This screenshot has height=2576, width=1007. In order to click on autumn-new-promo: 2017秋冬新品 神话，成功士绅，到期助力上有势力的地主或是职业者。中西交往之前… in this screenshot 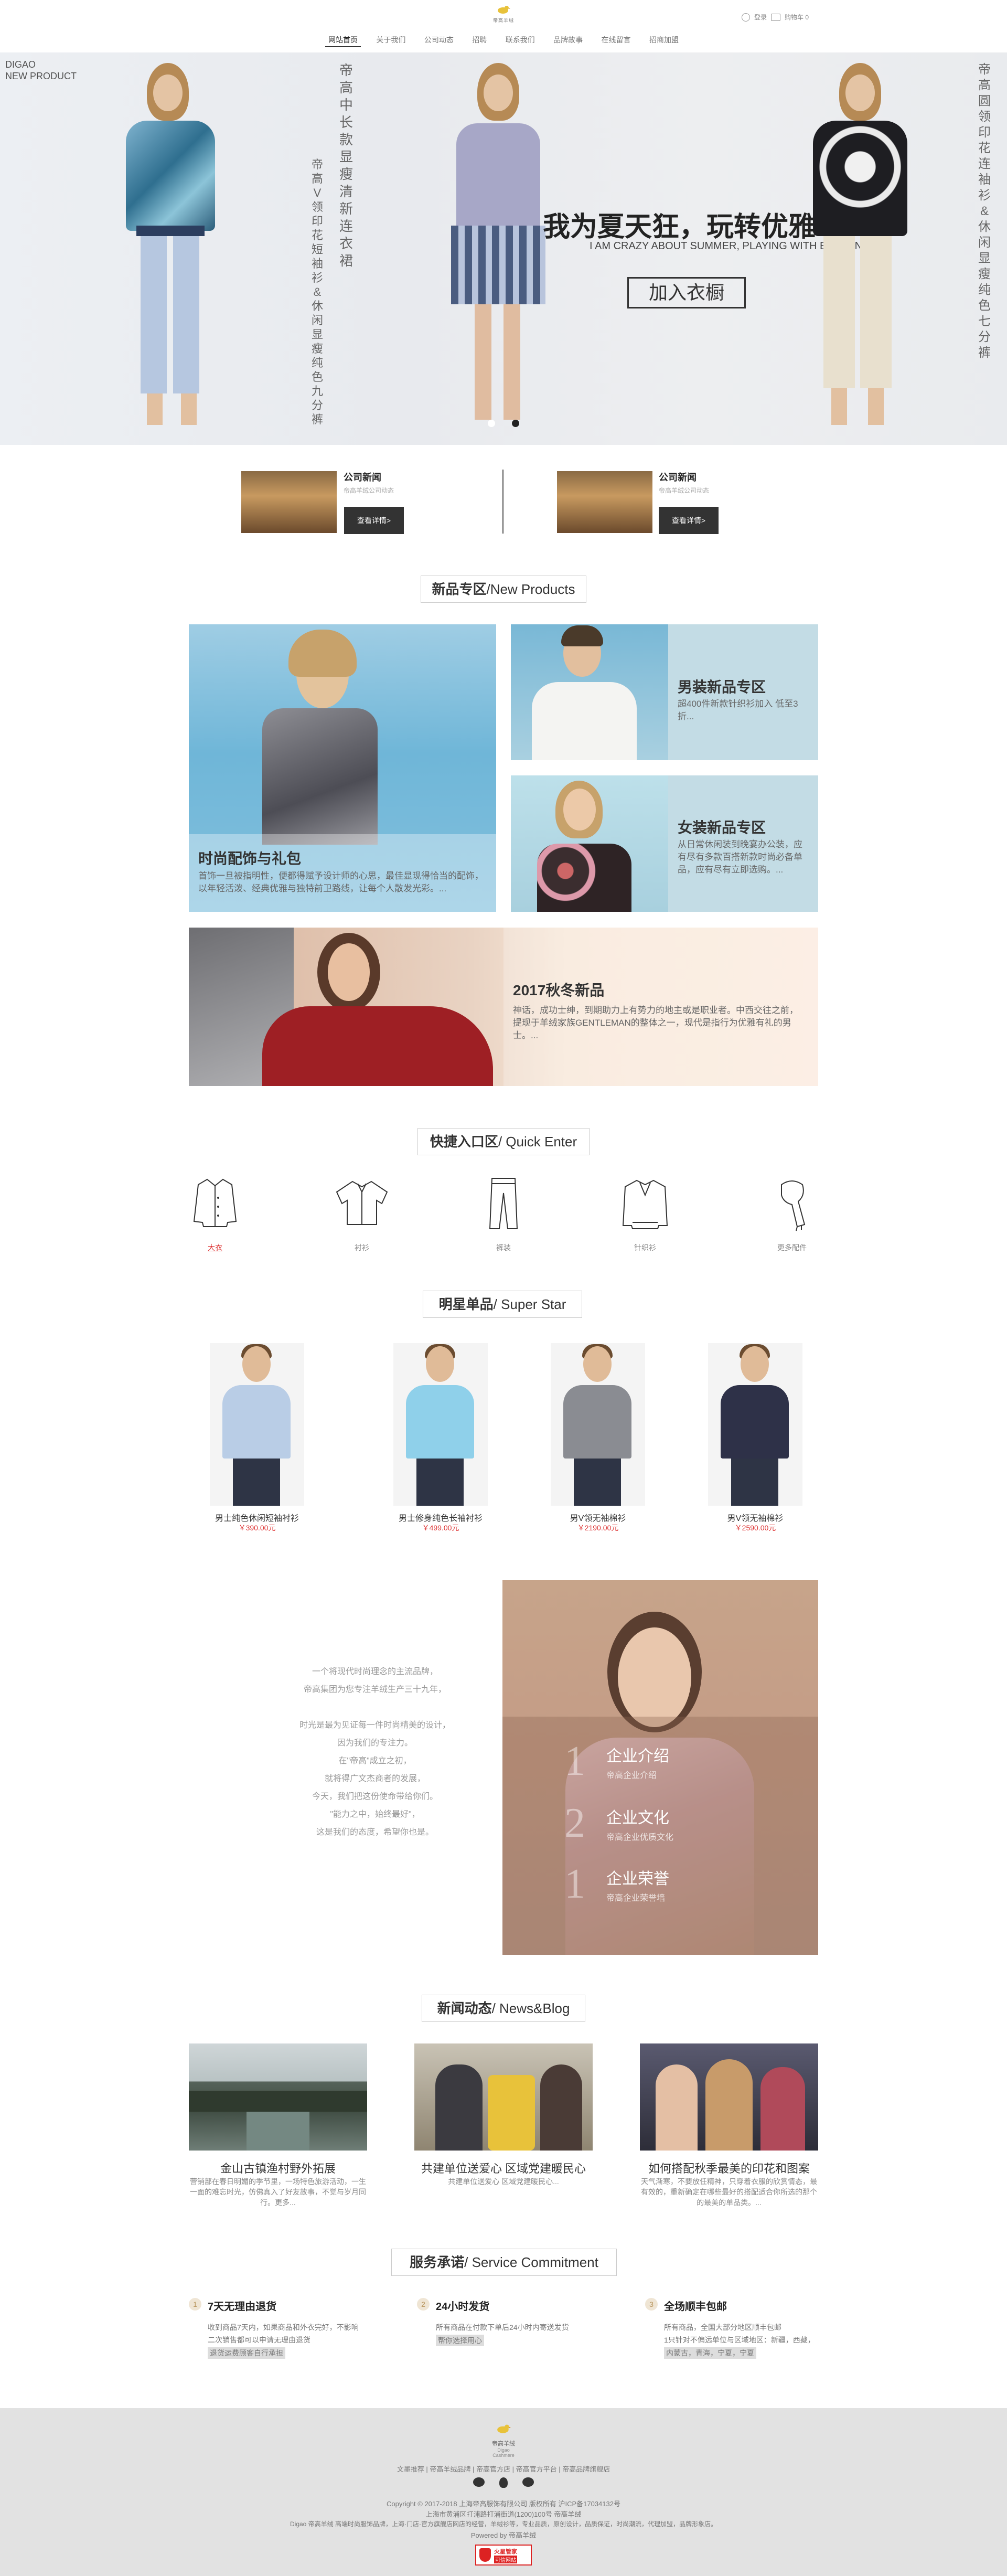, I will do `click(504, 1007)`.